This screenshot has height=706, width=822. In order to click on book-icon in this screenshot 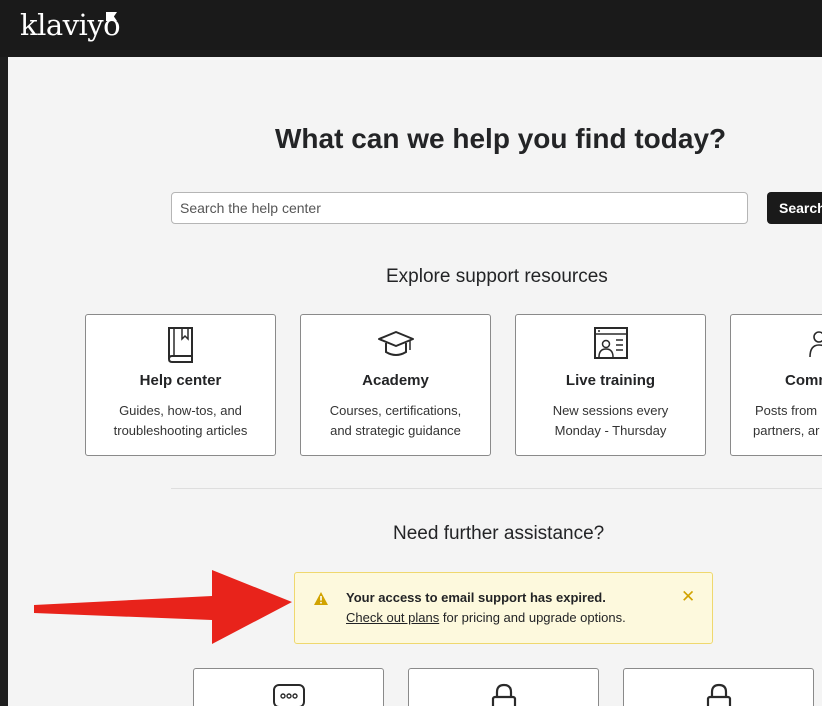, I will do `click(180, 345)`.